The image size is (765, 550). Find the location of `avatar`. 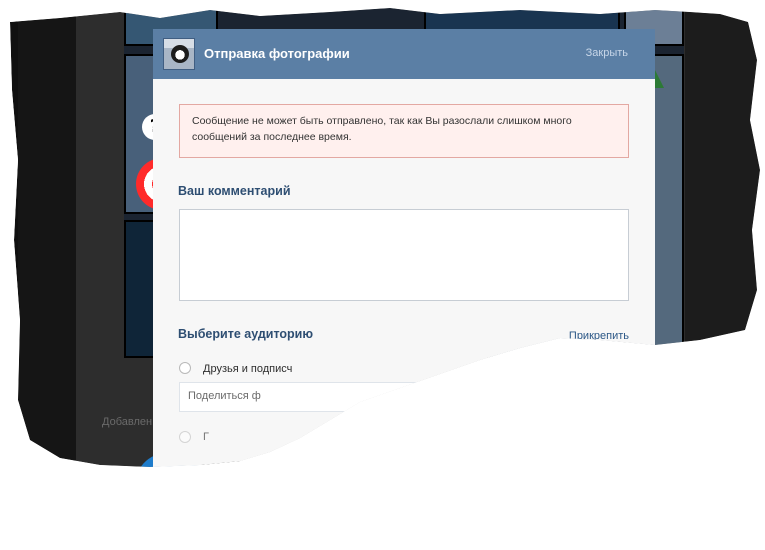

avatar is located at coordinates (179, 54).